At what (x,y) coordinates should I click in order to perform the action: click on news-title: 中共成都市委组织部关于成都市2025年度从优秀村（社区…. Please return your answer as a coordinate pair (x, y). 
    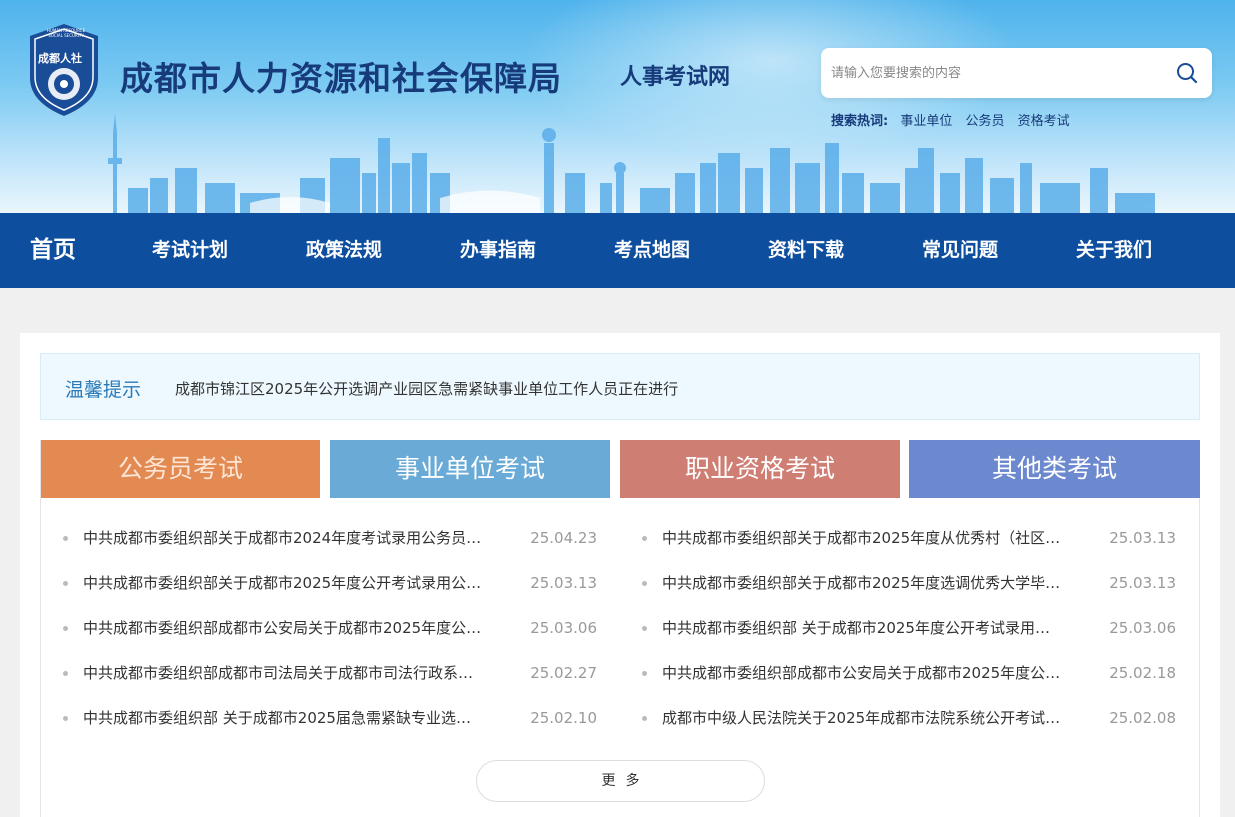
    Looking at the image, I should click on (861, 538).